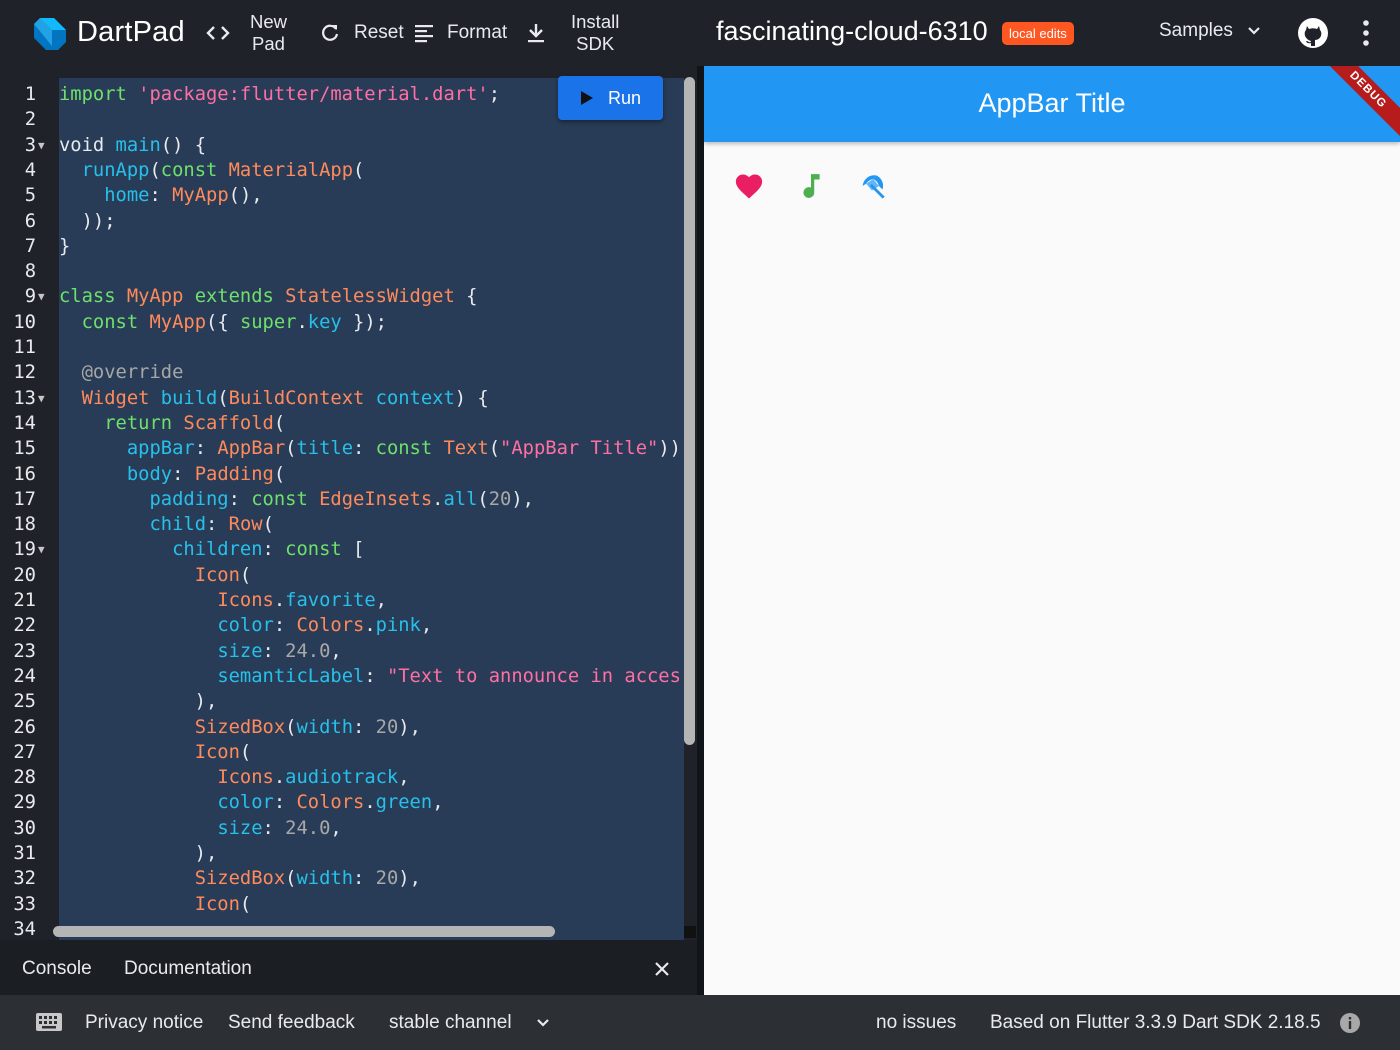  I want to click on code-token: color, so click(245, 803).